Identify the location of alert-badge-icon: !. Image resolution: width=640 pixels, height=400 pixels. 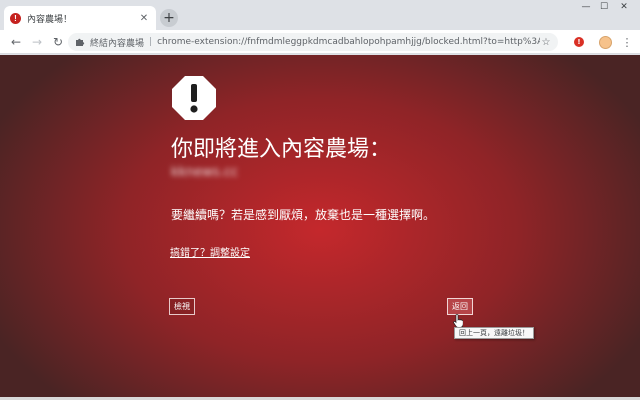
(579, 42).